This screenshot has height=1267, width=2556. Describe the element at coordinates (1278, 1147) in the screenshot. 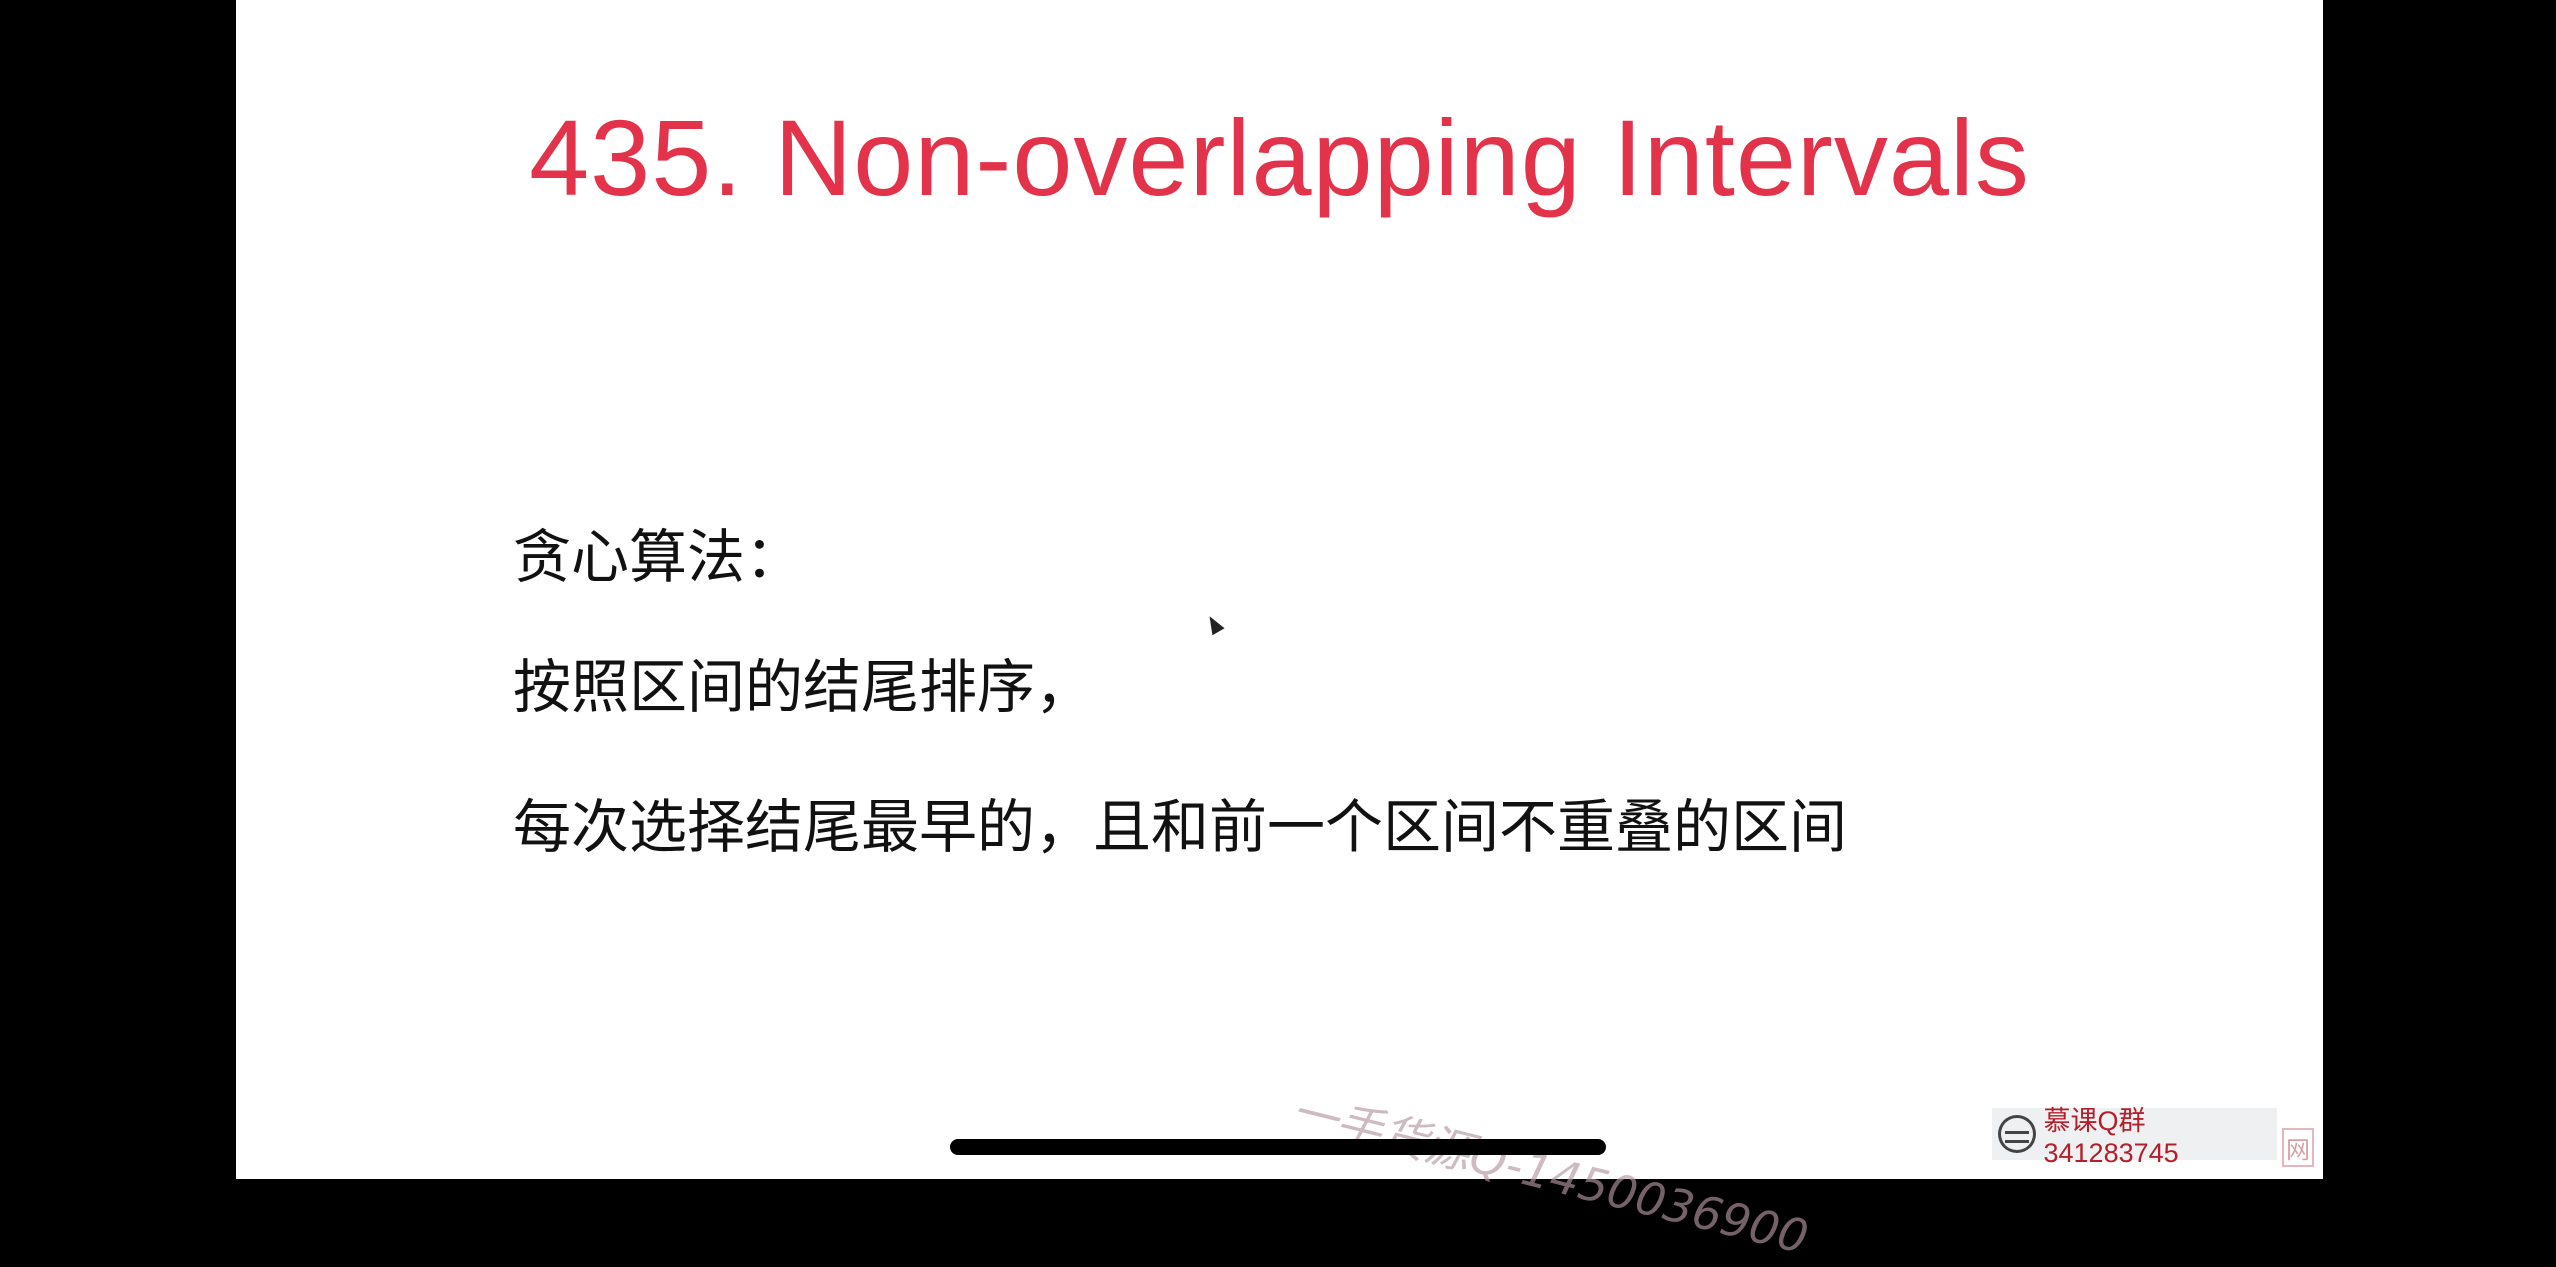

I see `home-indicator-bar` at that location.